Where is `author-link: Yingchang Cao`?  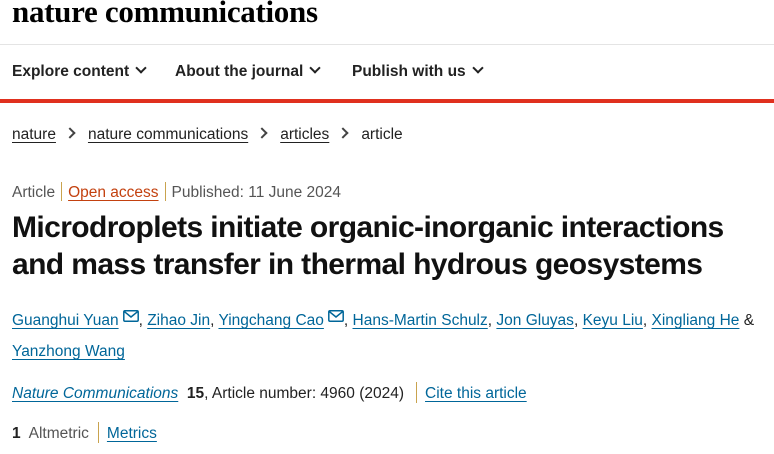
author-link: Yingchang Cao is located at coordinates (270, 320).